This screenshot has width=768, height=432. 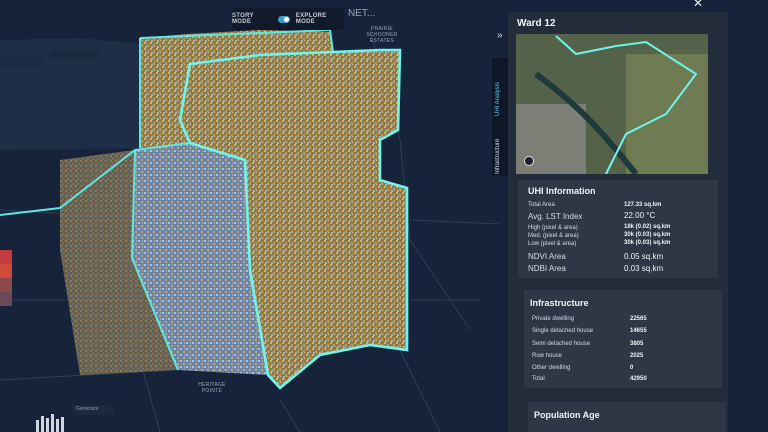 I want to click on infra-row-value: 22565, so click(x=638, y=319).